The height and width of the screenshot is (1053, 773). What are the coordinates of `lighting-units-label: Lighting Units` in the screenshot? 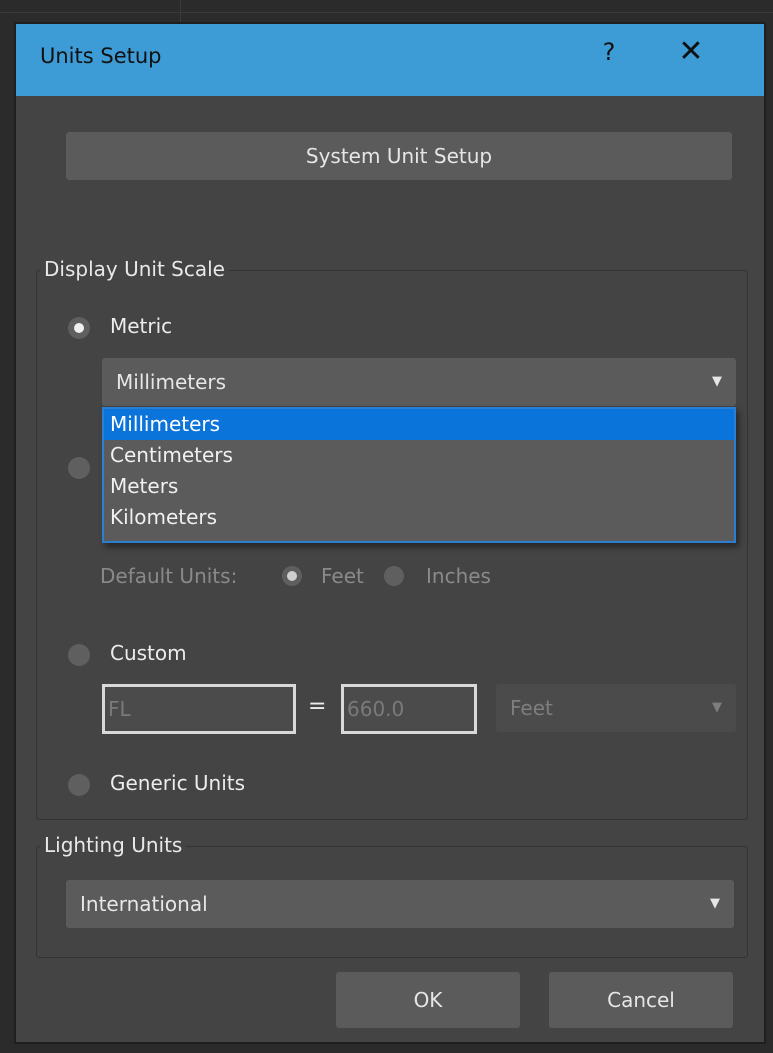 It's located at (113, 845).